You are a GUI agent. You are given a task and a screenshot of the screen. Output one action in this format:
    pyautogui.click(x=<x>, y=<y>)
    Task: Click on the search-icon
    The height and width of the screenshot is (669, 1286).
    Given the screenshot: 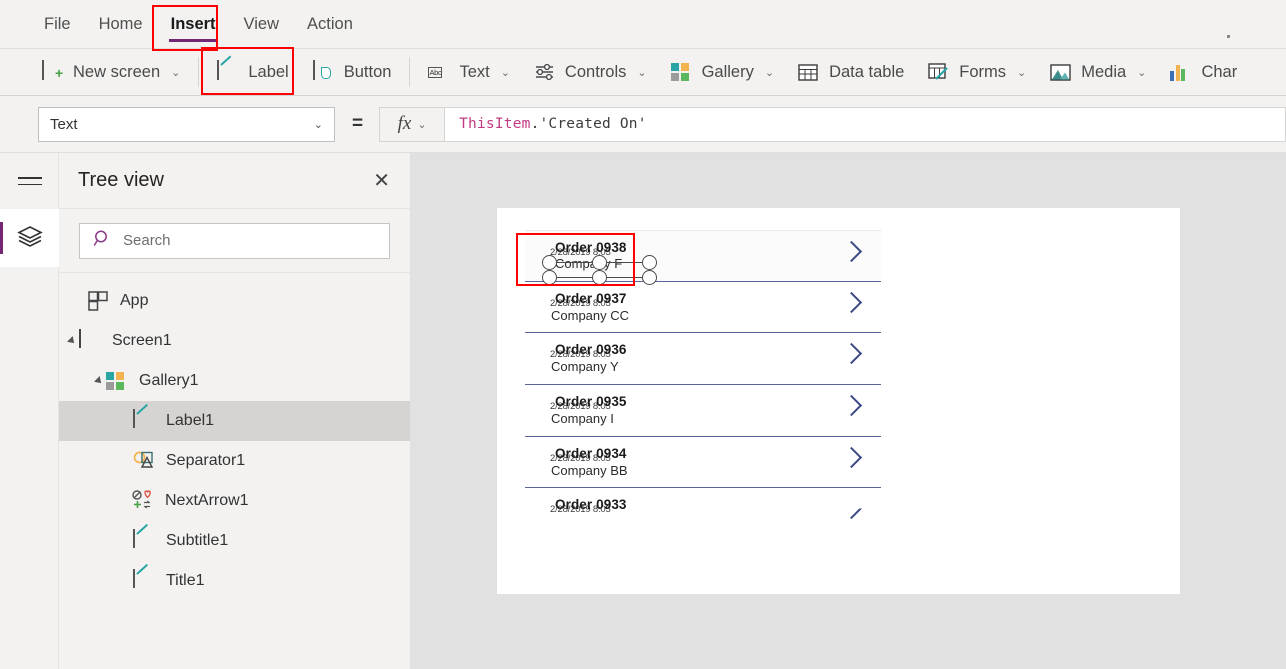 What is the action you would take?
    pyautogui.click(x=102, y=241)
    